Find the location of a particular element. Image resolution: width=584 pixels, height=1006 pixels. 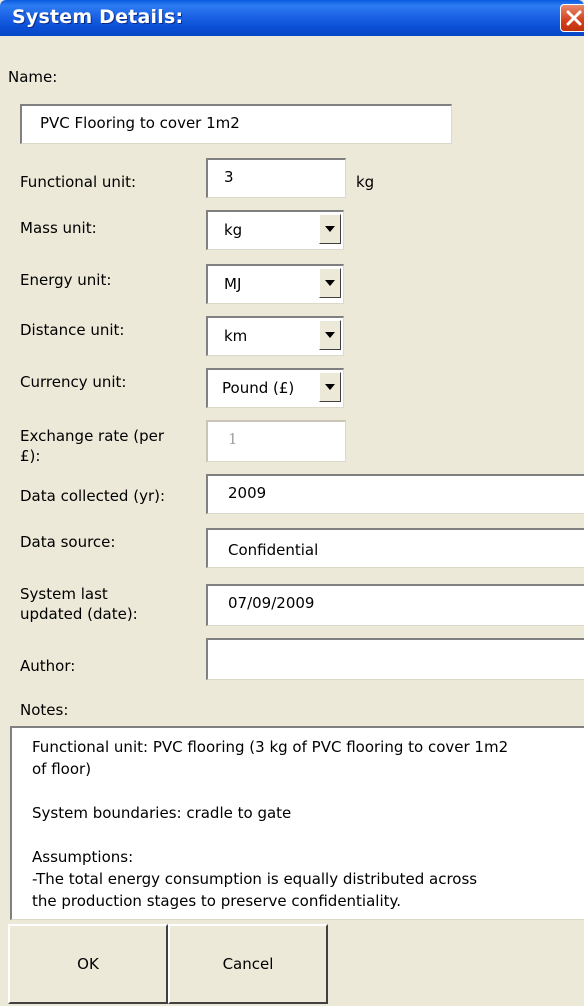

close-icon is located at coordinates (574, 18).